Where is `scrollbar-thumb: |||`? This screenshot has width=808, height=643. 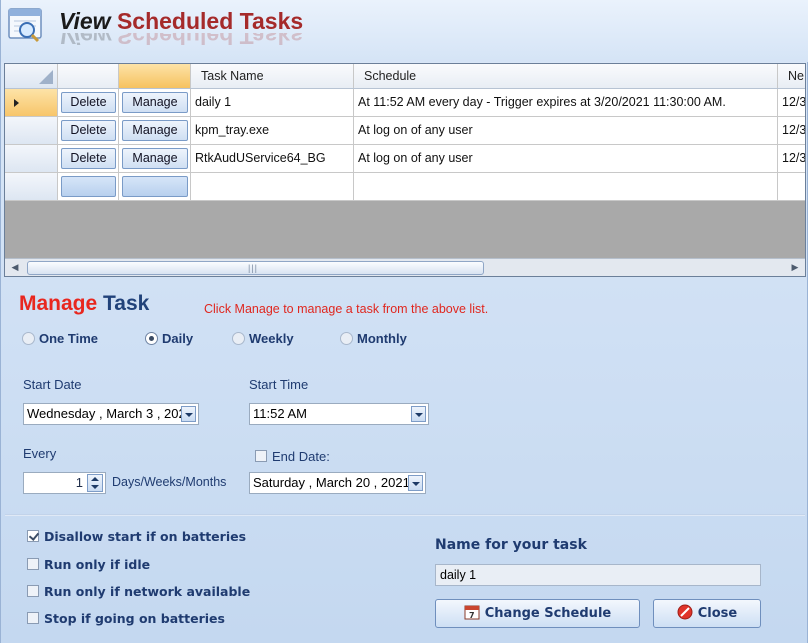 scrollbar-thumb: ||| is located at coordinates (255, 268).